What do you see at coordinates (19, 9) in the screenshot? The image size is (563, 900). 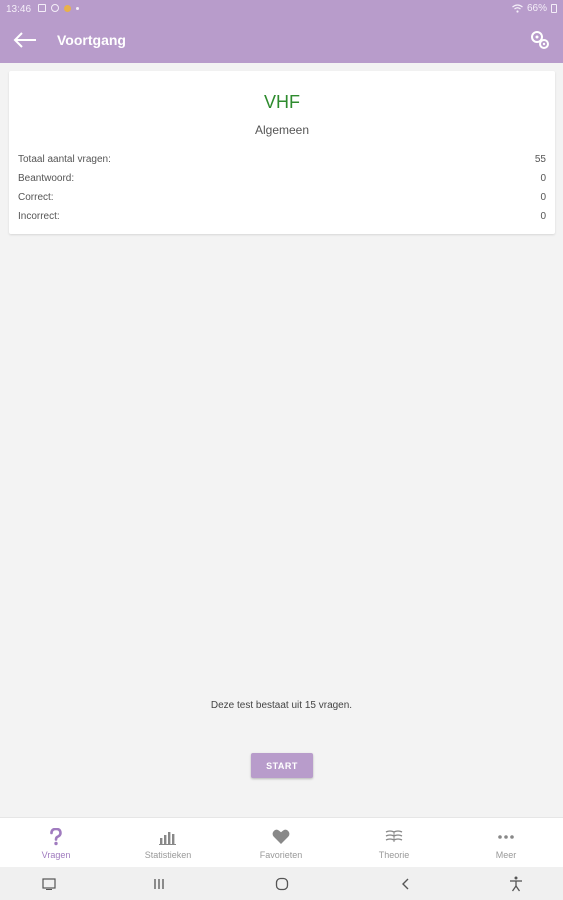 I see `status-time: 13:46` at bounding box center [19, 9].